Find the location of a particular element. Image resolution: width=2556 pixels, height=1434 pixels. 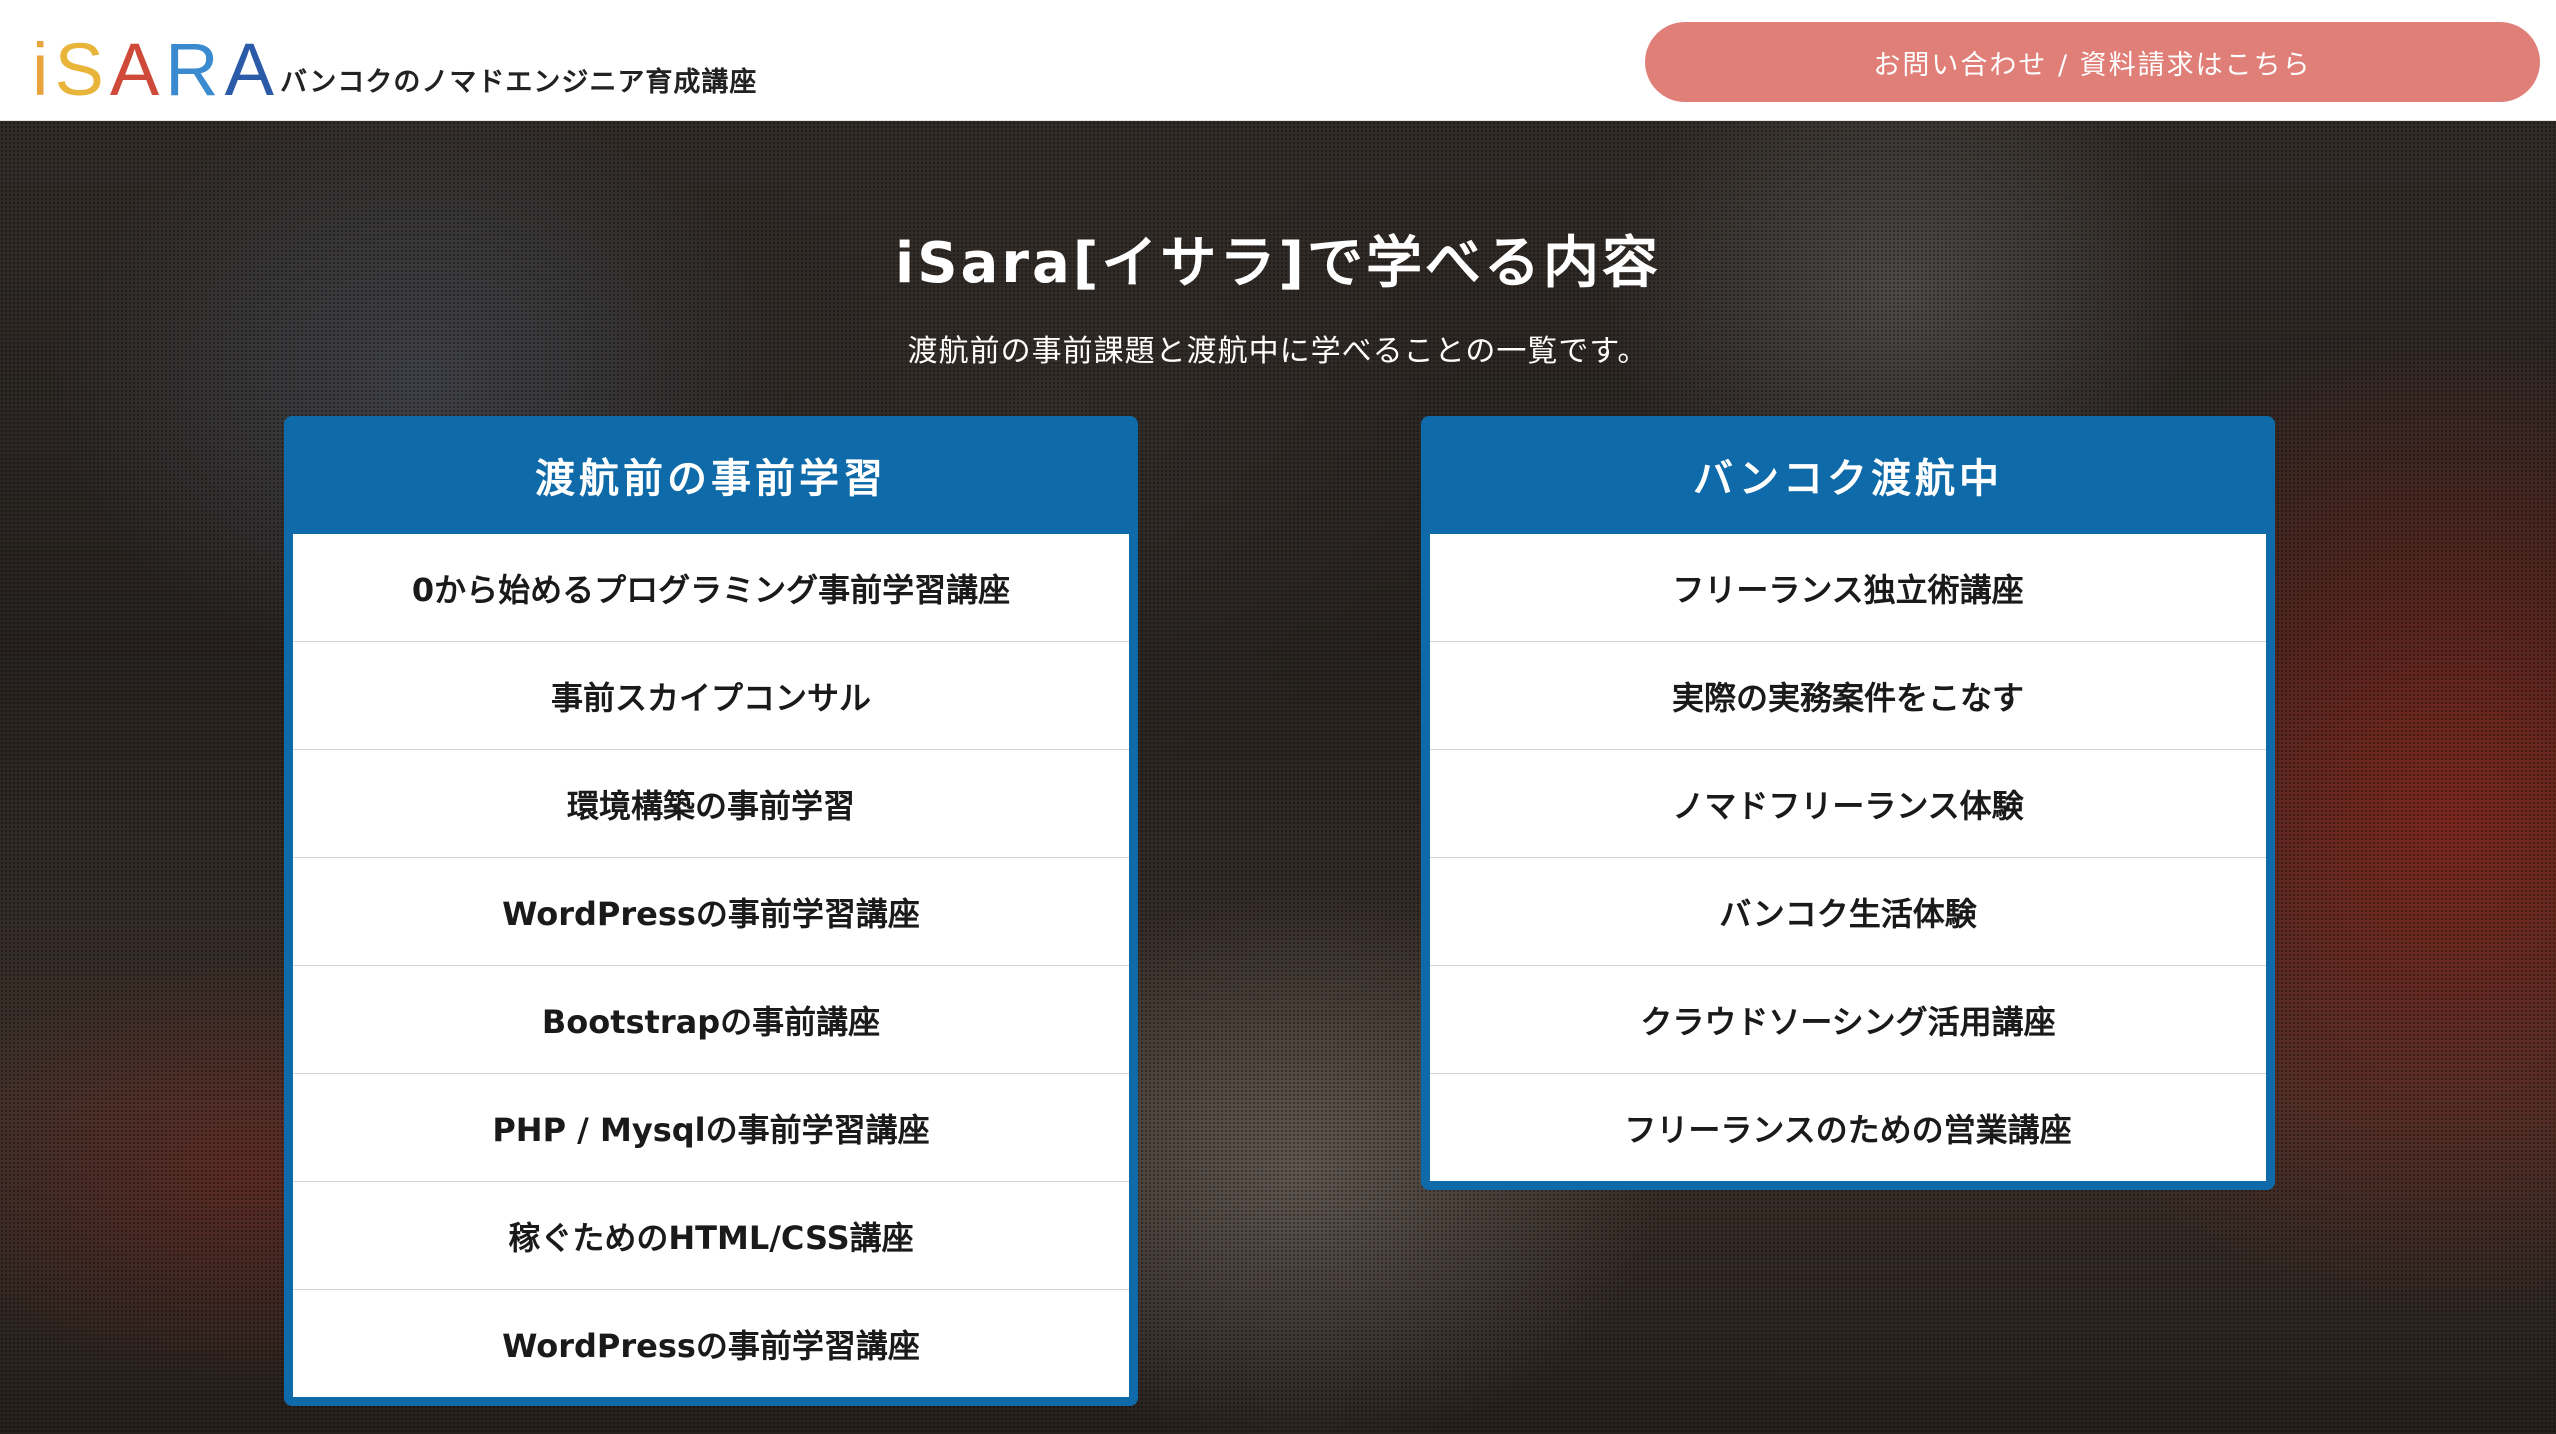

list-item: ノマドフリーランス体験 is located at coordinates (1848, 804).